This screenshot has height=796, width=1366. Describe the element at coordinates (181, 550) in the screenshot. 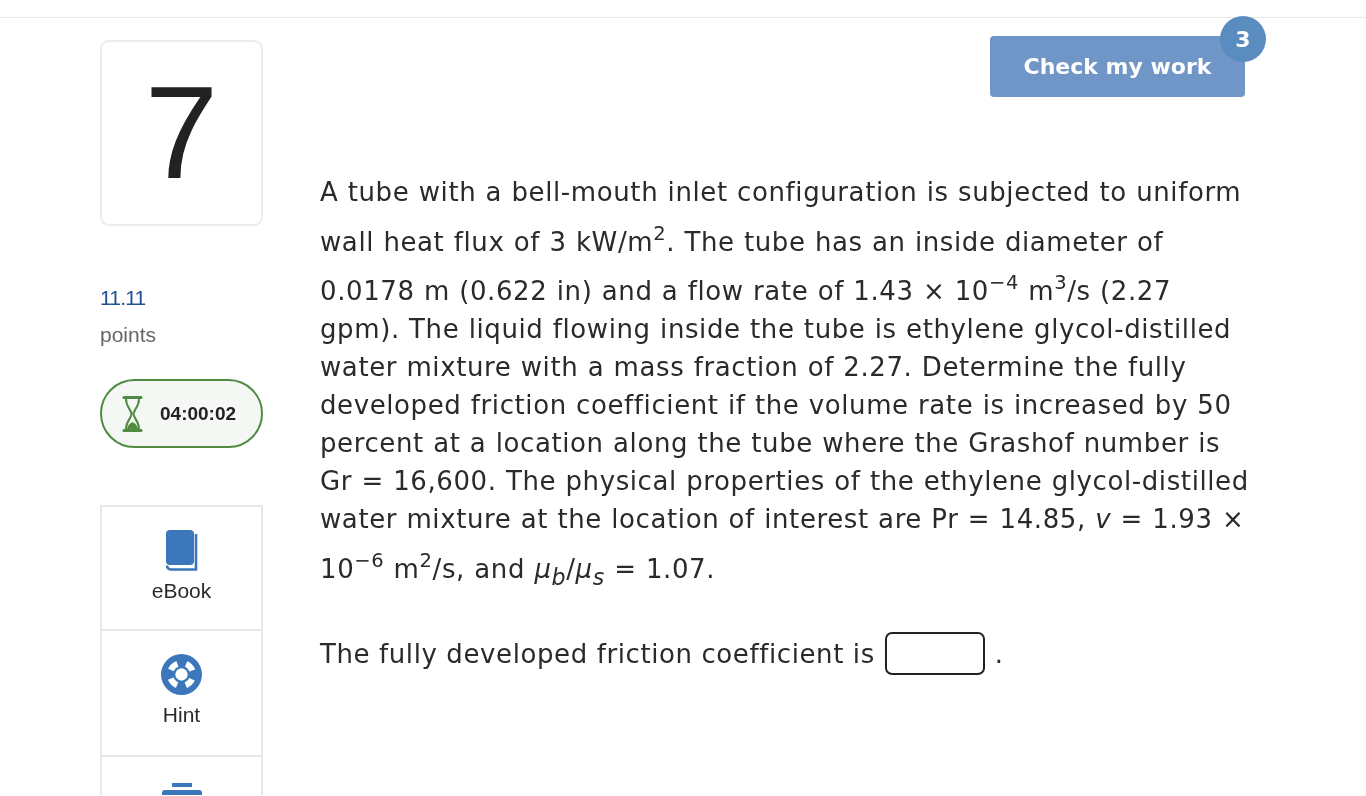

I see `book-icon` at that location.